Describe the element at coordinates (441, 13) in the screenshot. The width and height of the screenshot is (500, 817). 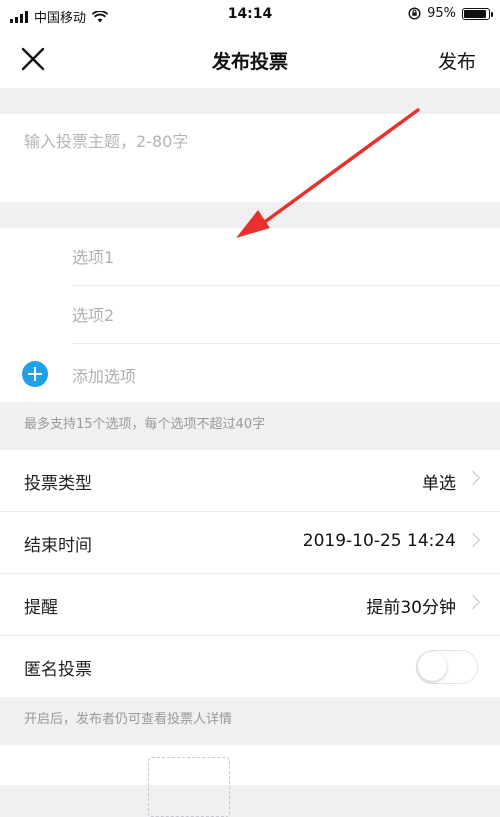
I see `battery-percent: 95%` at that location.